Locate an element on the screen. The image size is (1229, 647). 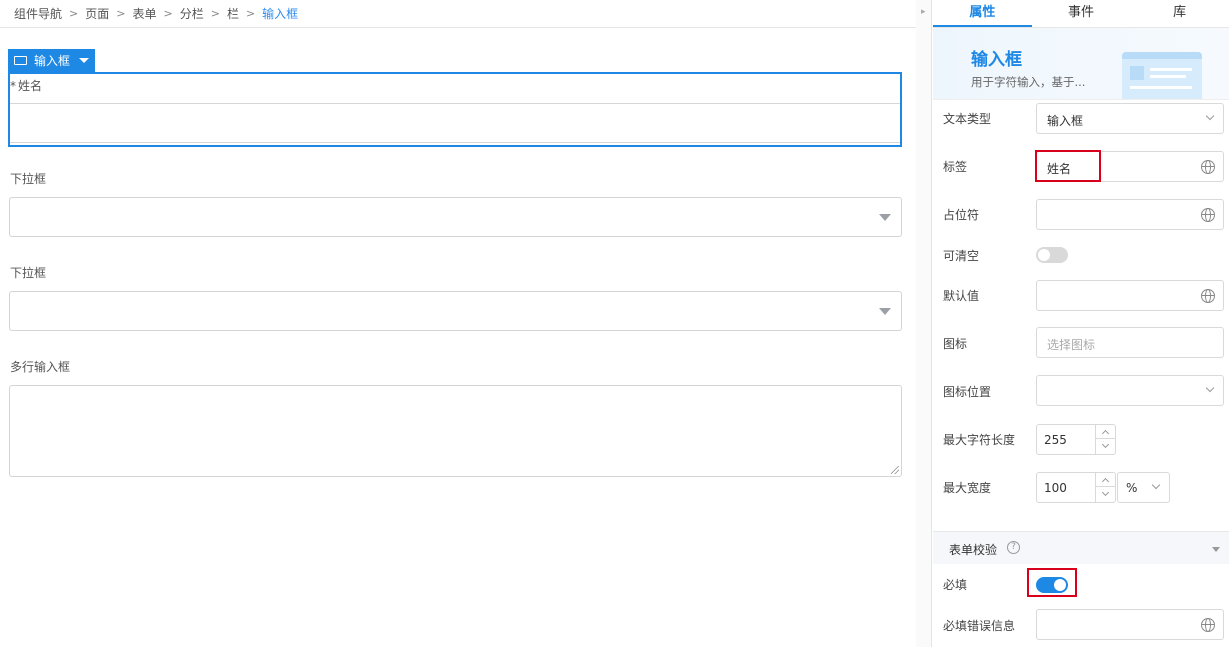
multiline-textarea is located at coordinates (455, 431).